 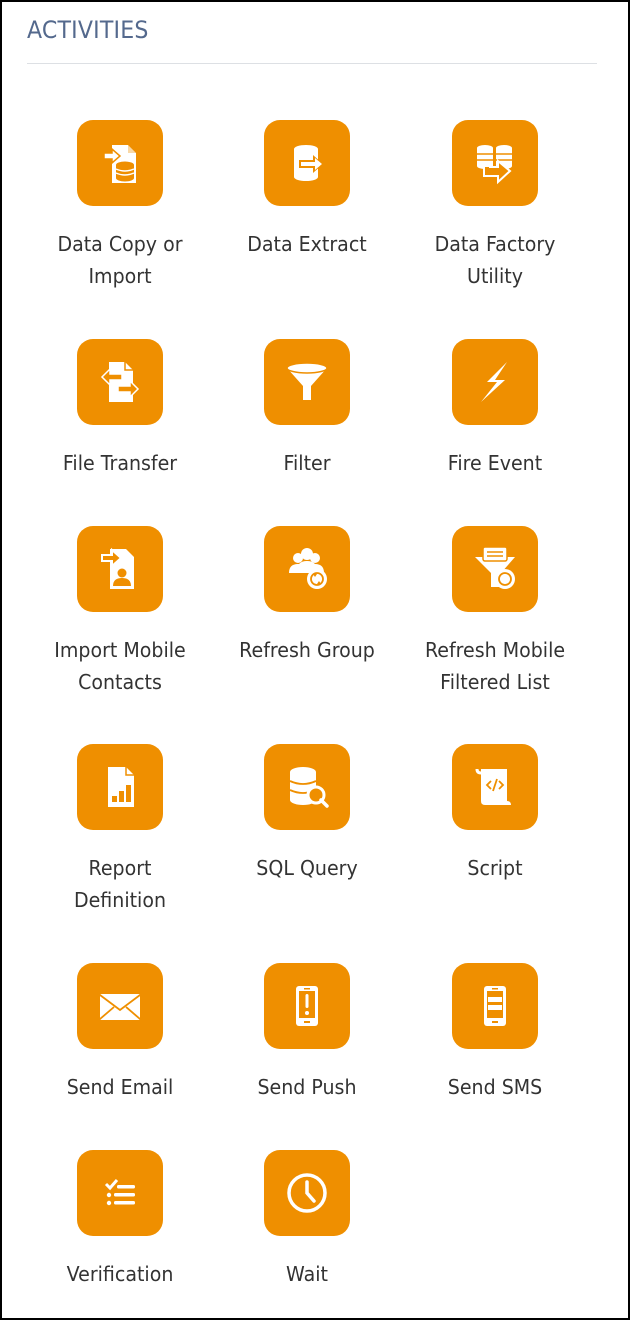 I want to click on activity-report-definition: Report Definition, so click(x=120, y=830).